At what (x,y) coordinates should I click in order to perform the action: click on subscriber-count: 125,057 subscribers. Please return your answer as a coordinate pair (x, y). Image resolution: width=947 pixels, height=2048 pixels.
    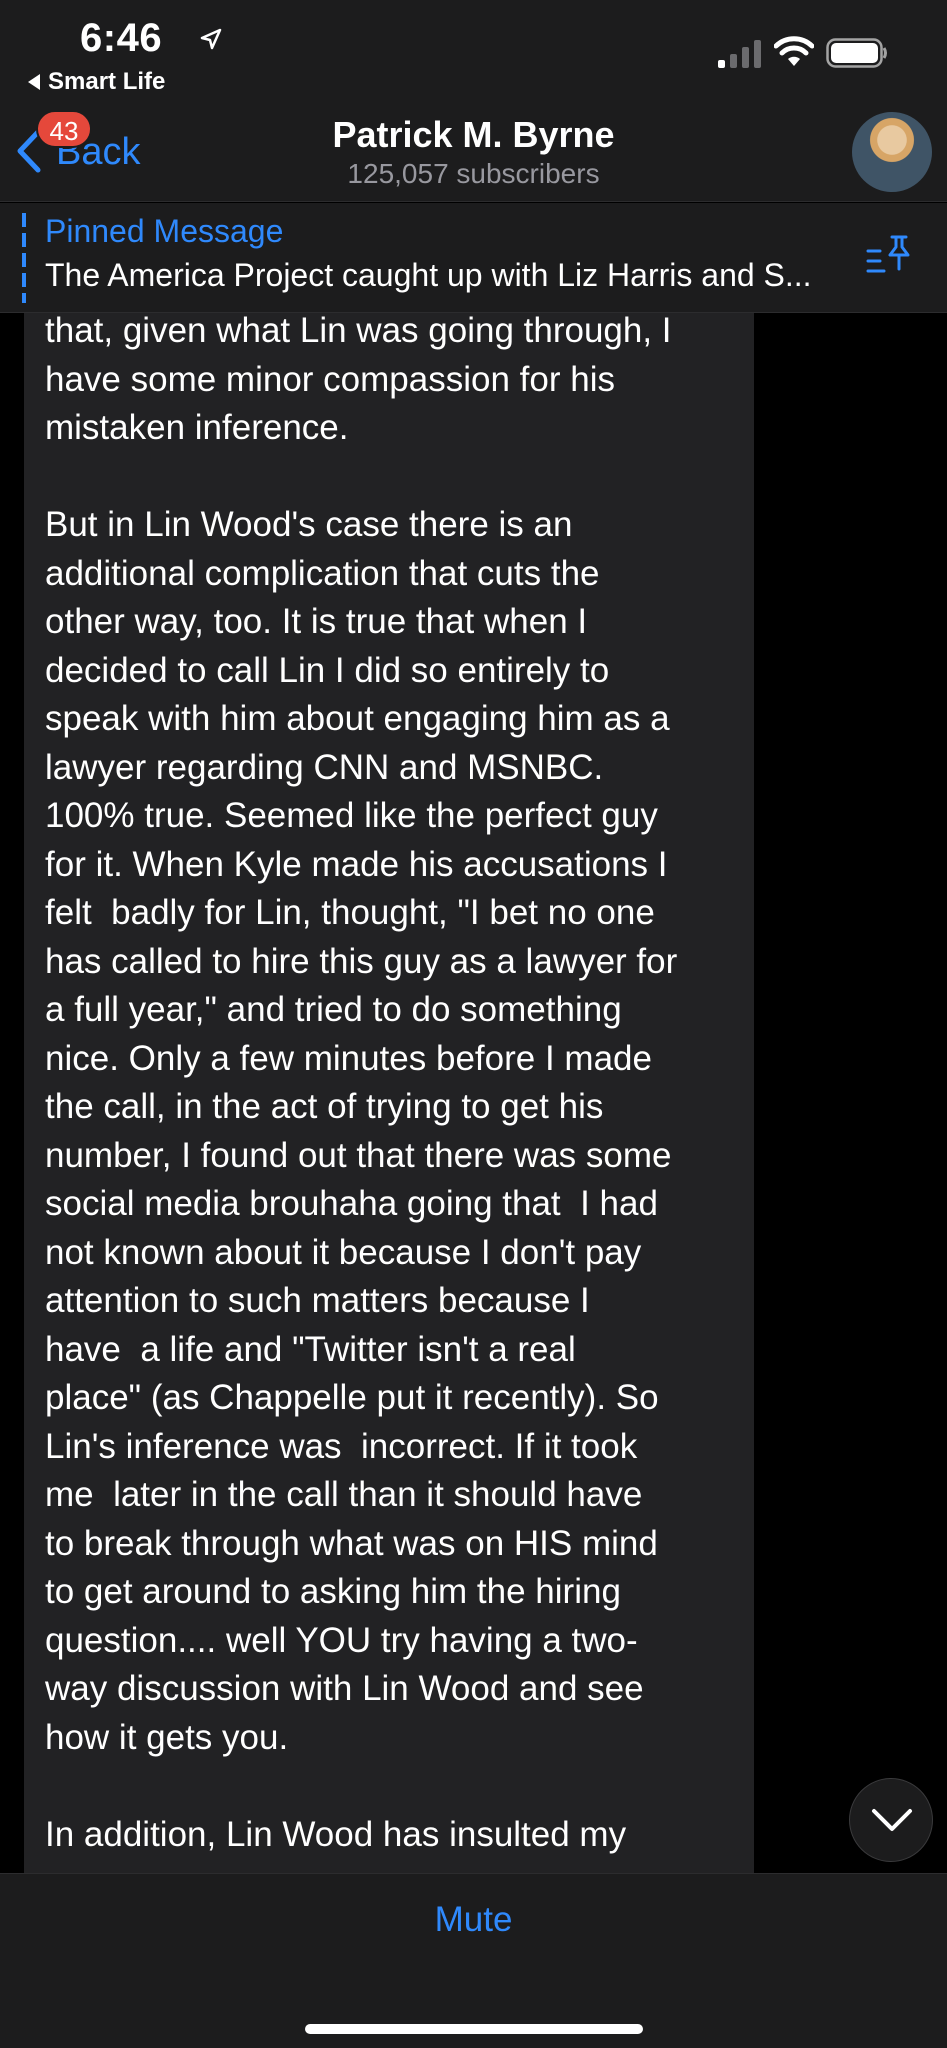
    Looking at the image, I should click on (473, 173).